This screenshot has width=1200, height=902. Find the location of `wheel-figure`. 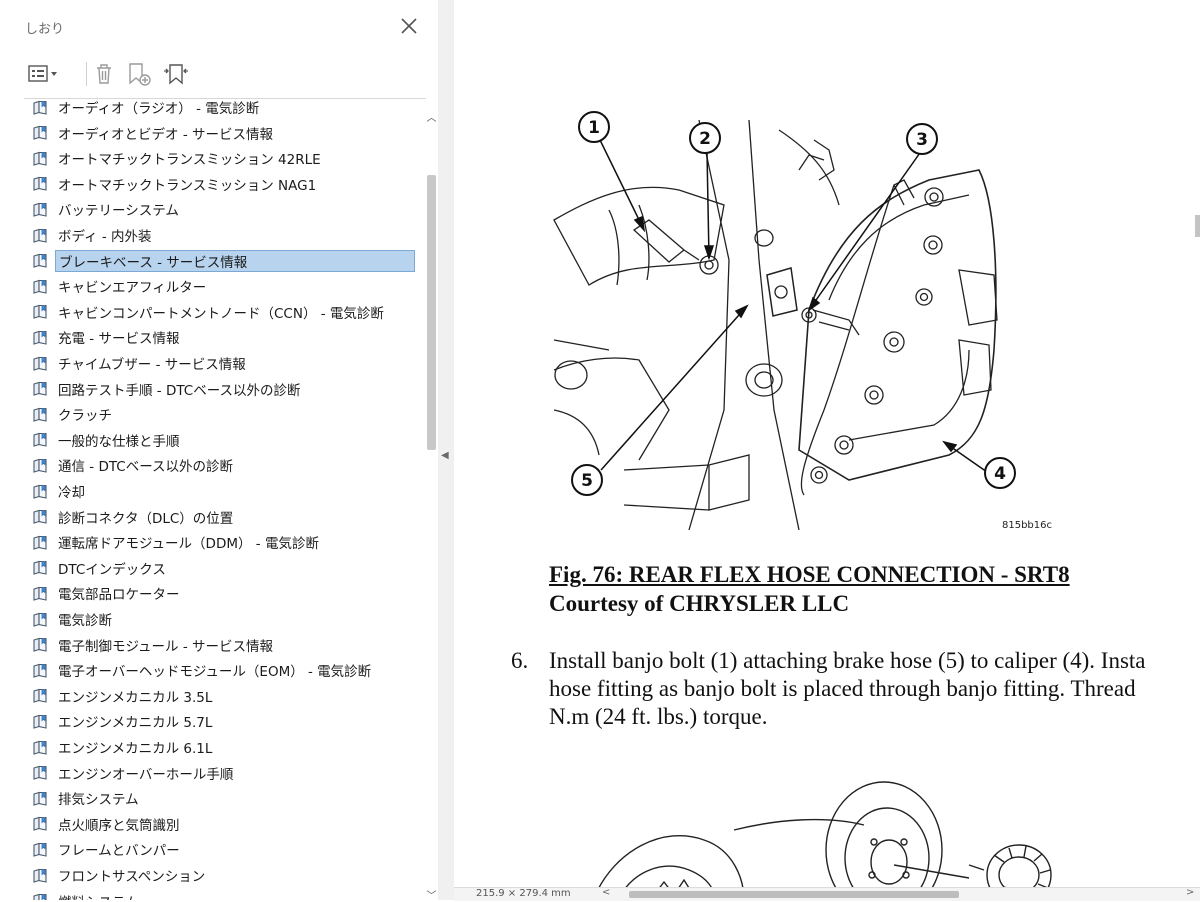

wheel-figure is located at coordinates (823, 840).